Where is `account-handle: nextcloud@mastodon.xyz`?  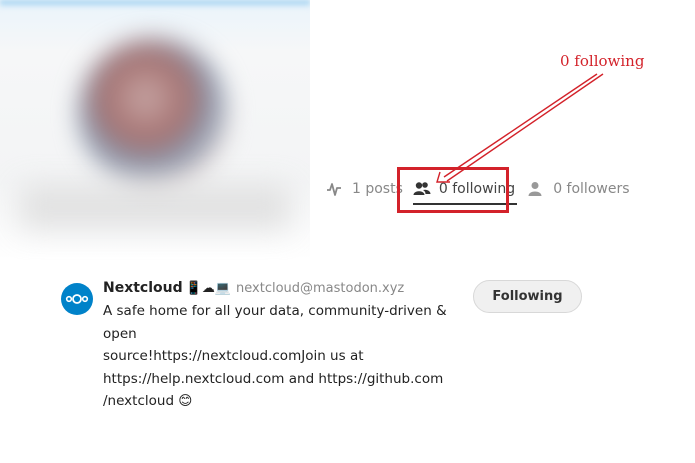 account-handle: nextcloud@mastodon.xyz is located at coordinates (320, 288).